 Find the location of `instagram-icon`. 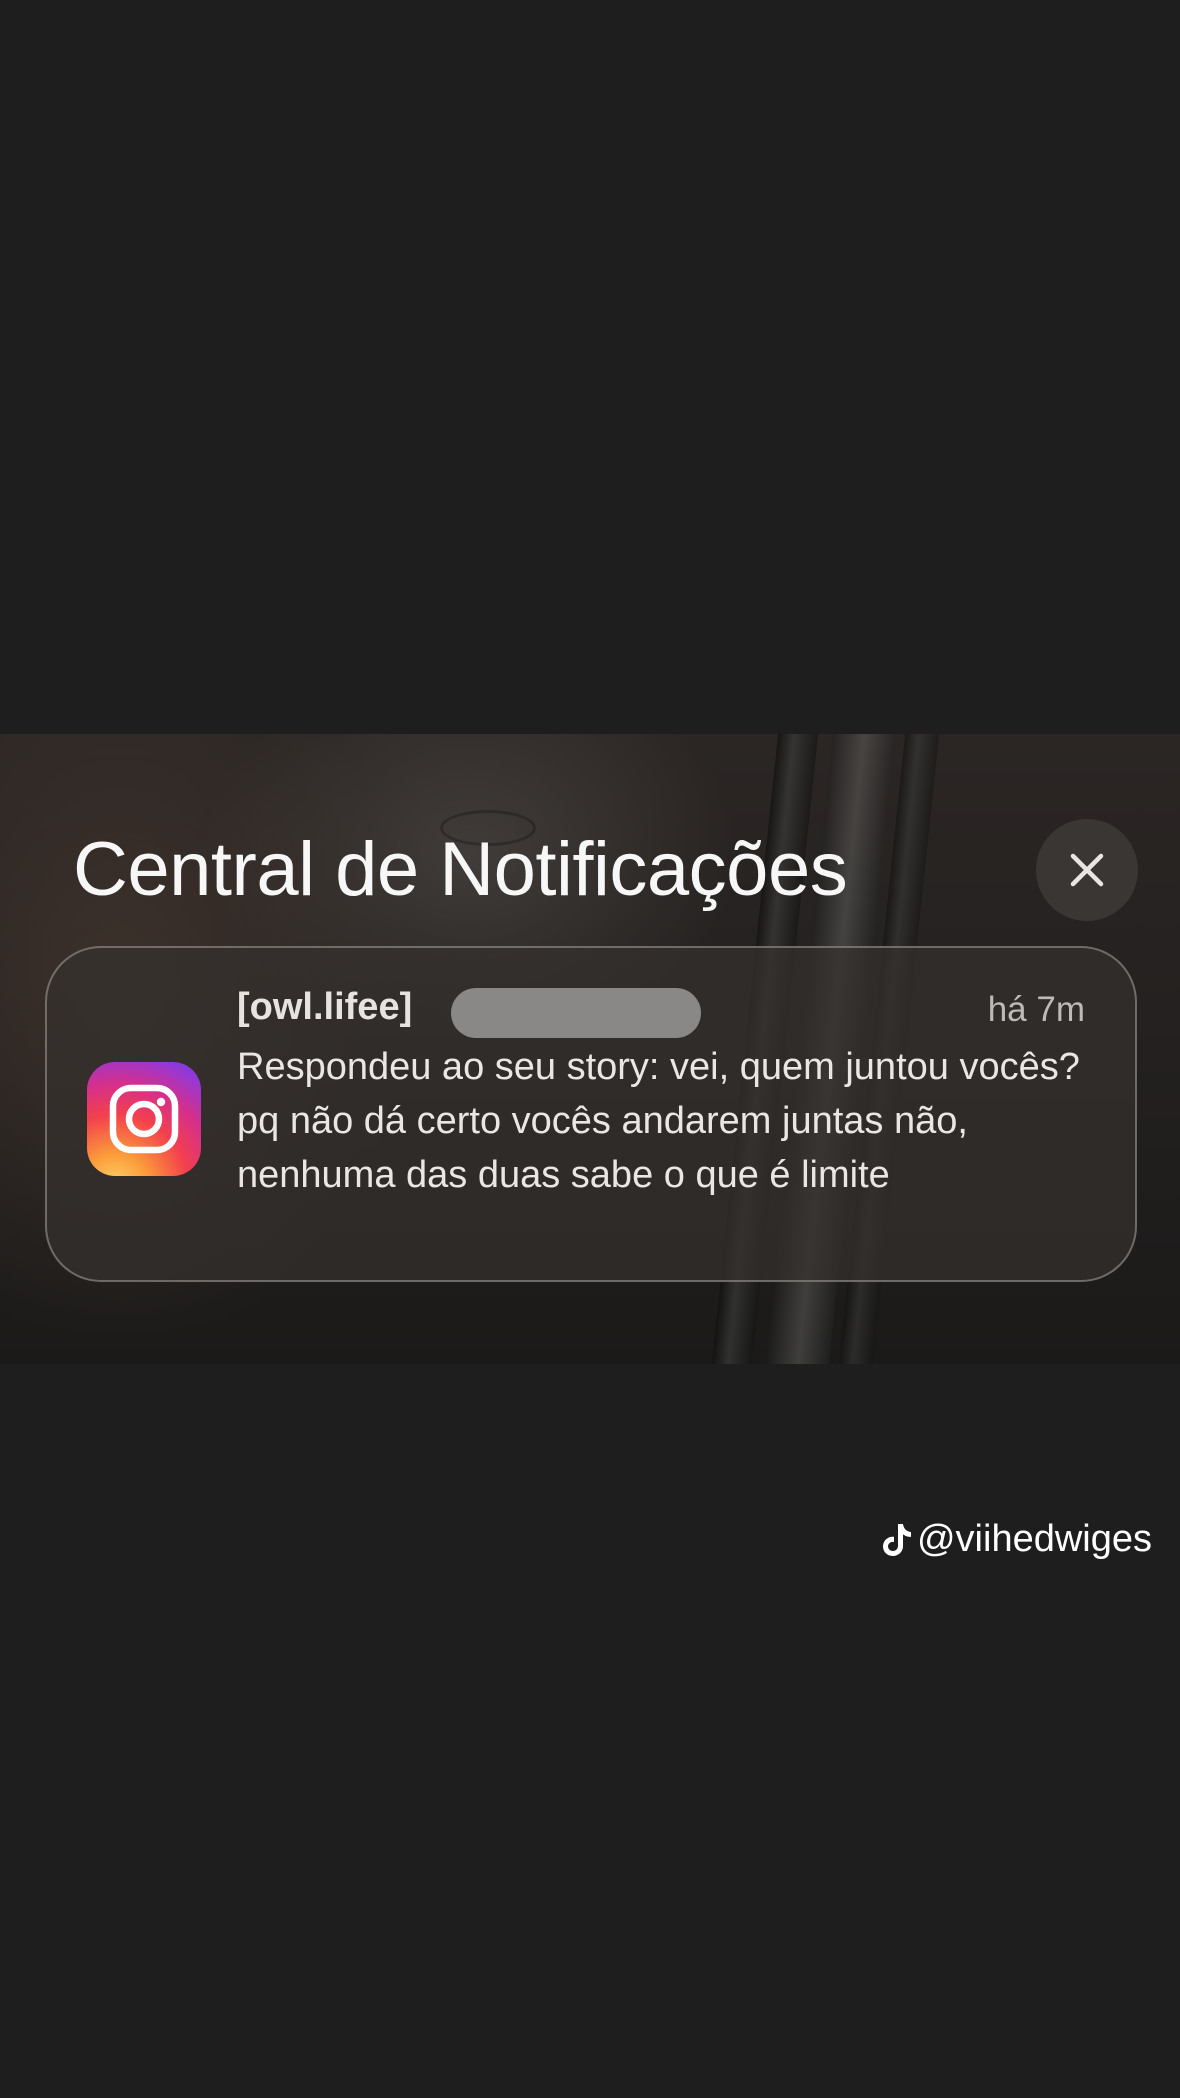

instagram-icon is located at coordinates (144, 1119).